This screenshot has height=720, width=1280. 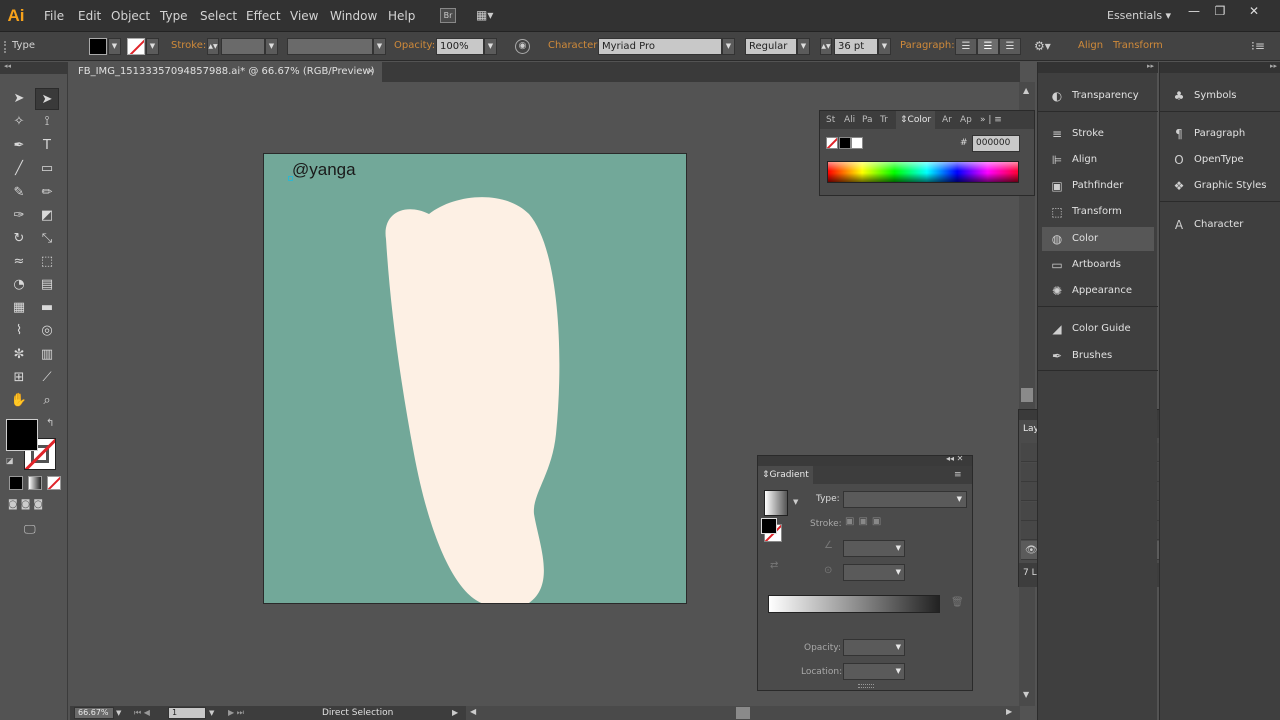 What do you see at coordinates (19, 193) in the screenshot?
I see `paintbrush-tool-icon: ✎` at bounding box center [19, 193].